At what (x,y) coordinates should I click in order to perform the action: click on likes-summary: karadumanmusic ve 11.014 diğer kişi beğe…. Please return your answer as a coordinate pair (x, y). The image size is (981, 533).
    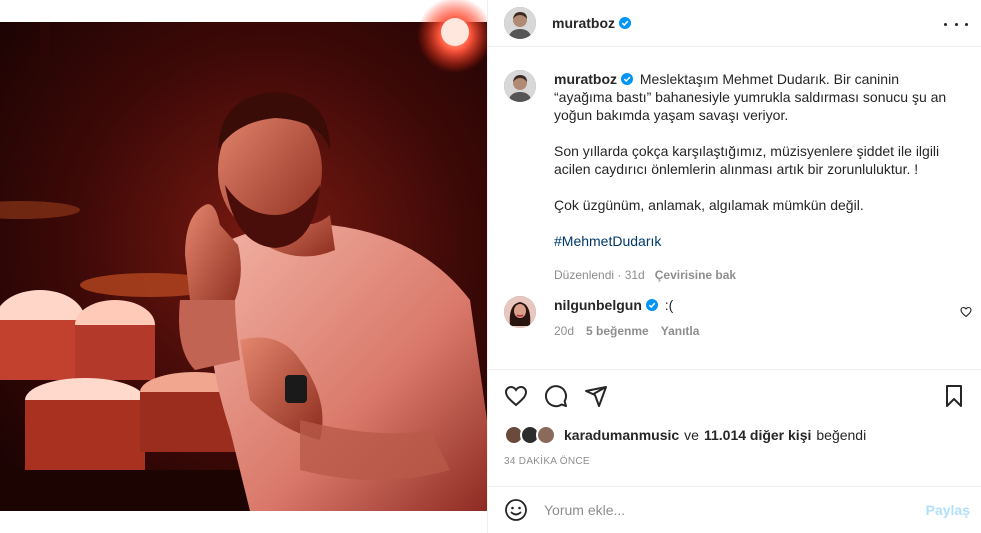
    Looking at the image, I should click on (685, 435).